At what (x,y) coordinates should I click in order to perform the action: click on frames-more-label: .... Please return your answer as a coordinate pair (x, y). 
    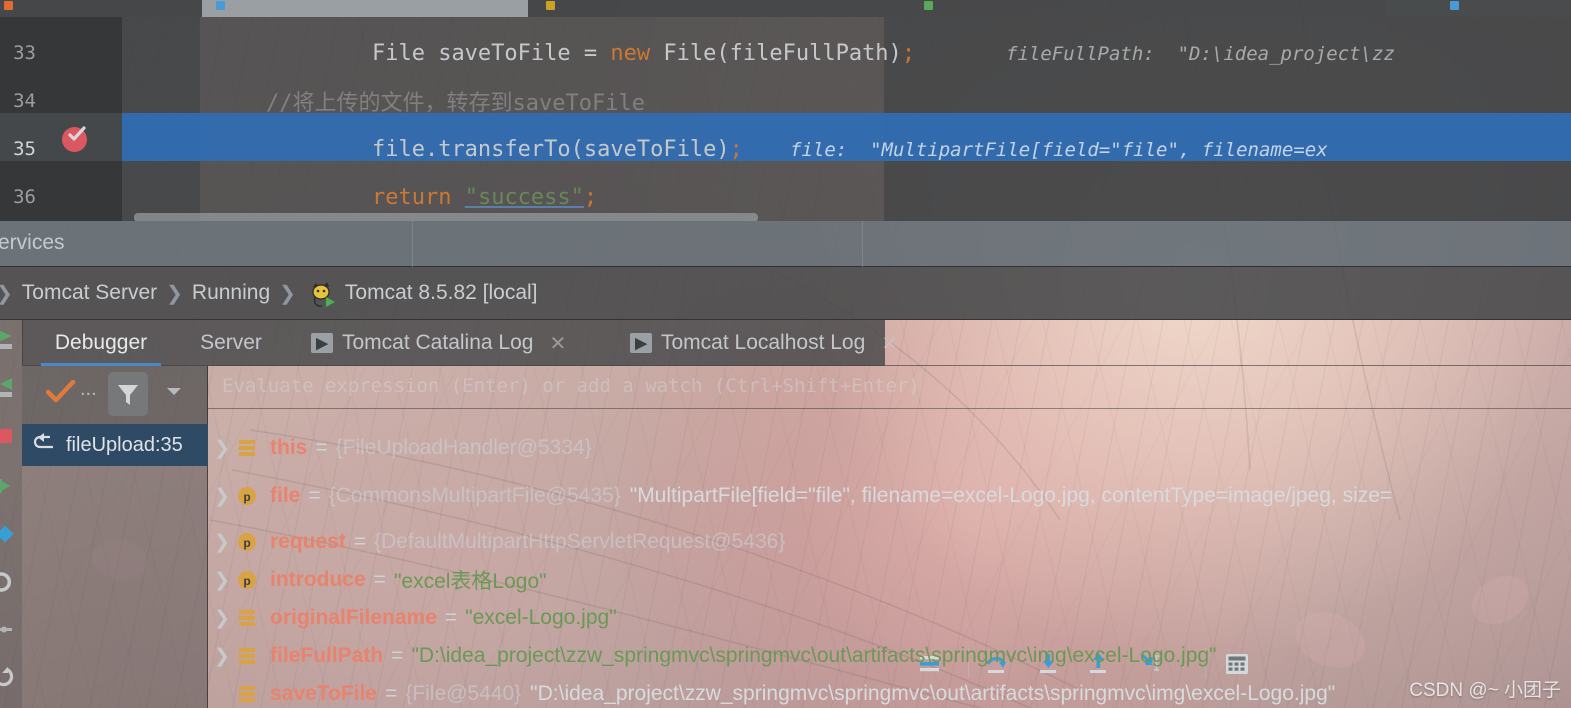
    Looking at the image, I should click on (88, 389).